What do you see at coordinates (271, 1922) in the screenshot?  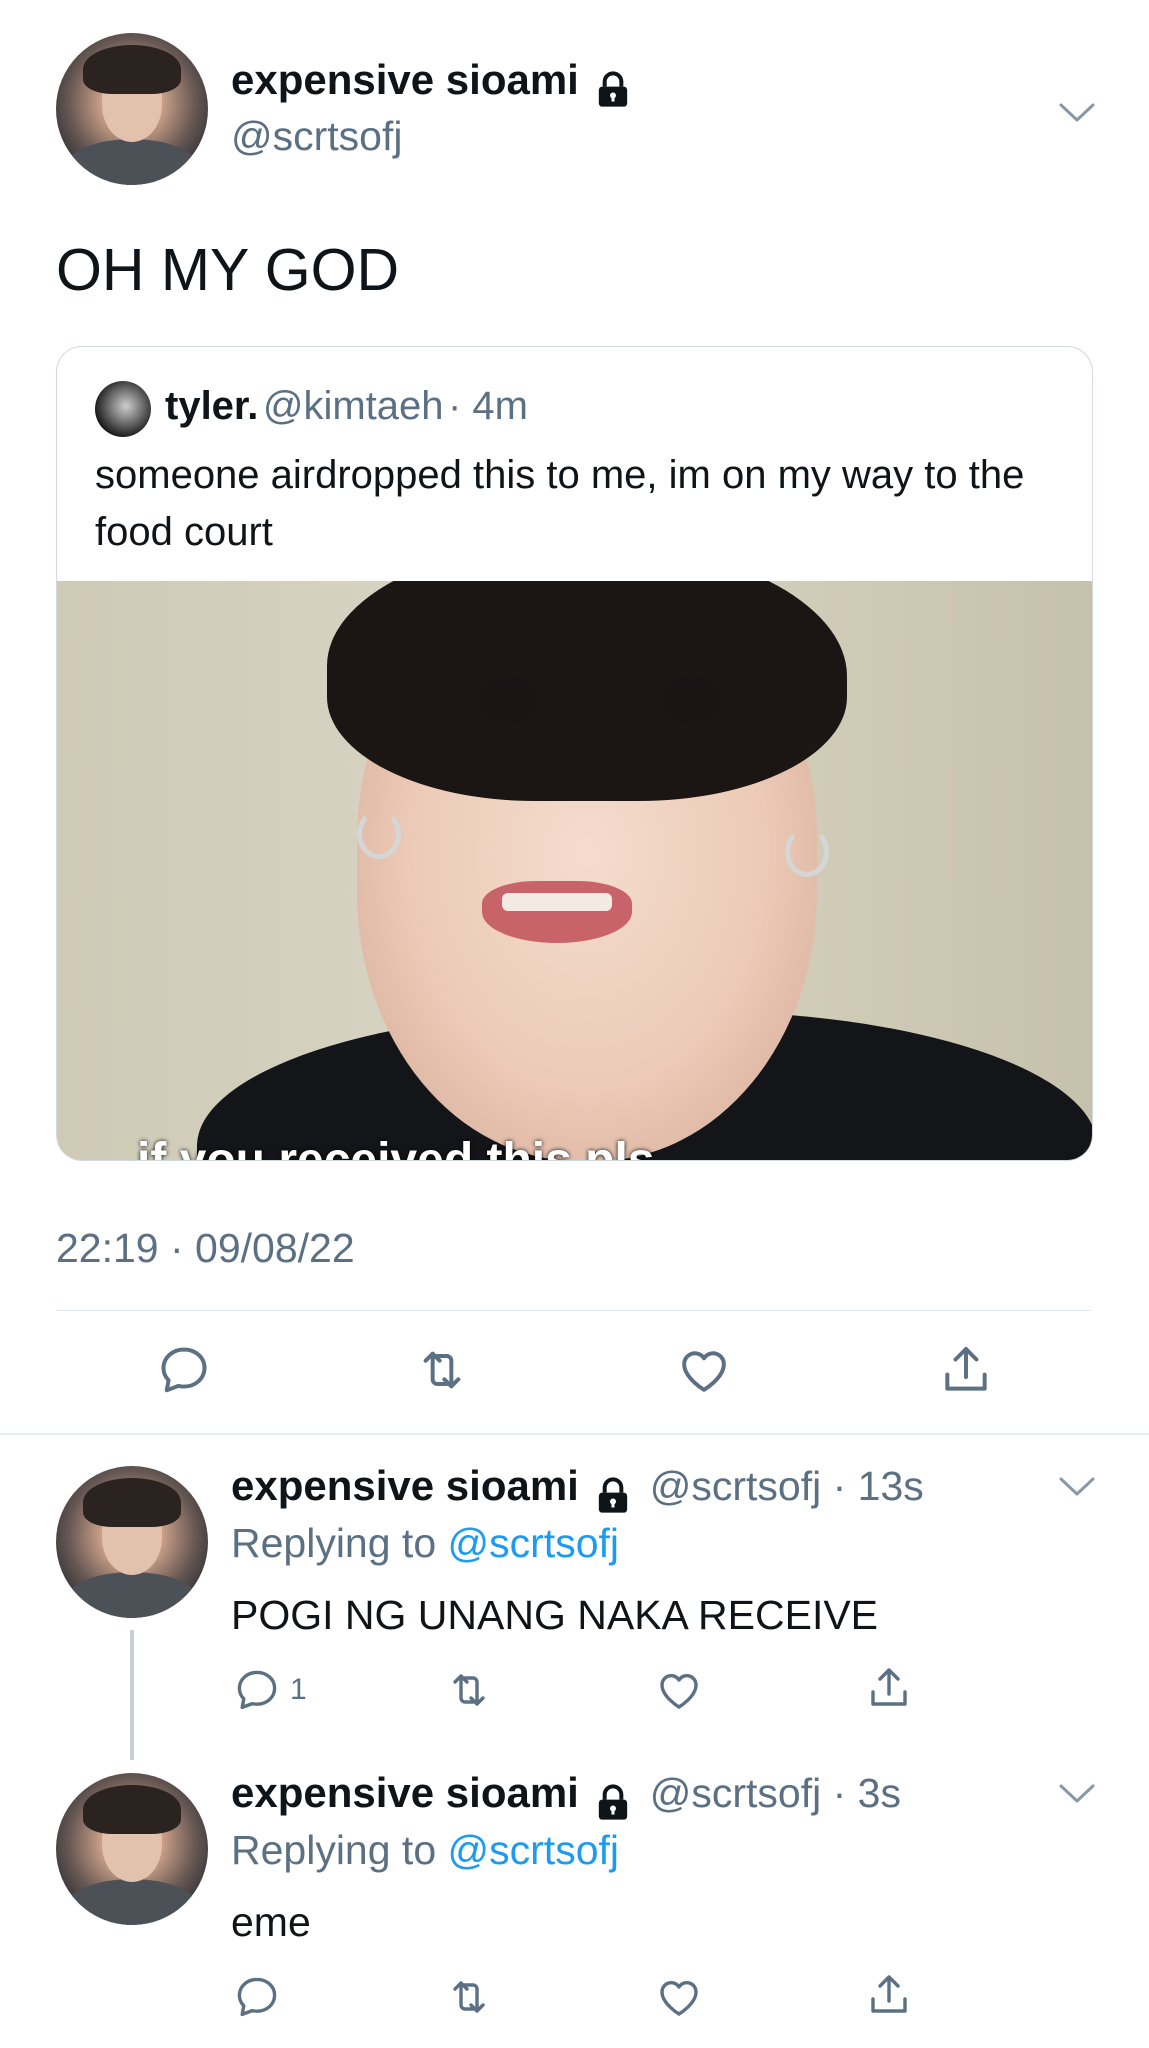 I see `reply-text: eme` at bounding box center [271, 1922].